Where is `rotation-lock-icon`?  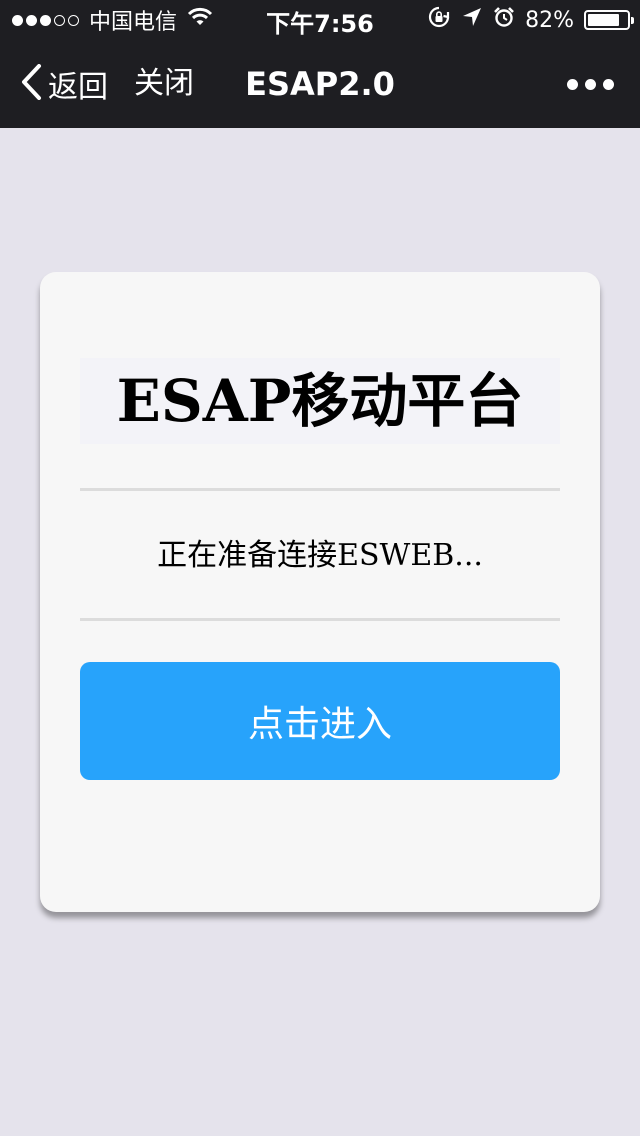
rotation-lock-icon is located at coordinates (439, 20).